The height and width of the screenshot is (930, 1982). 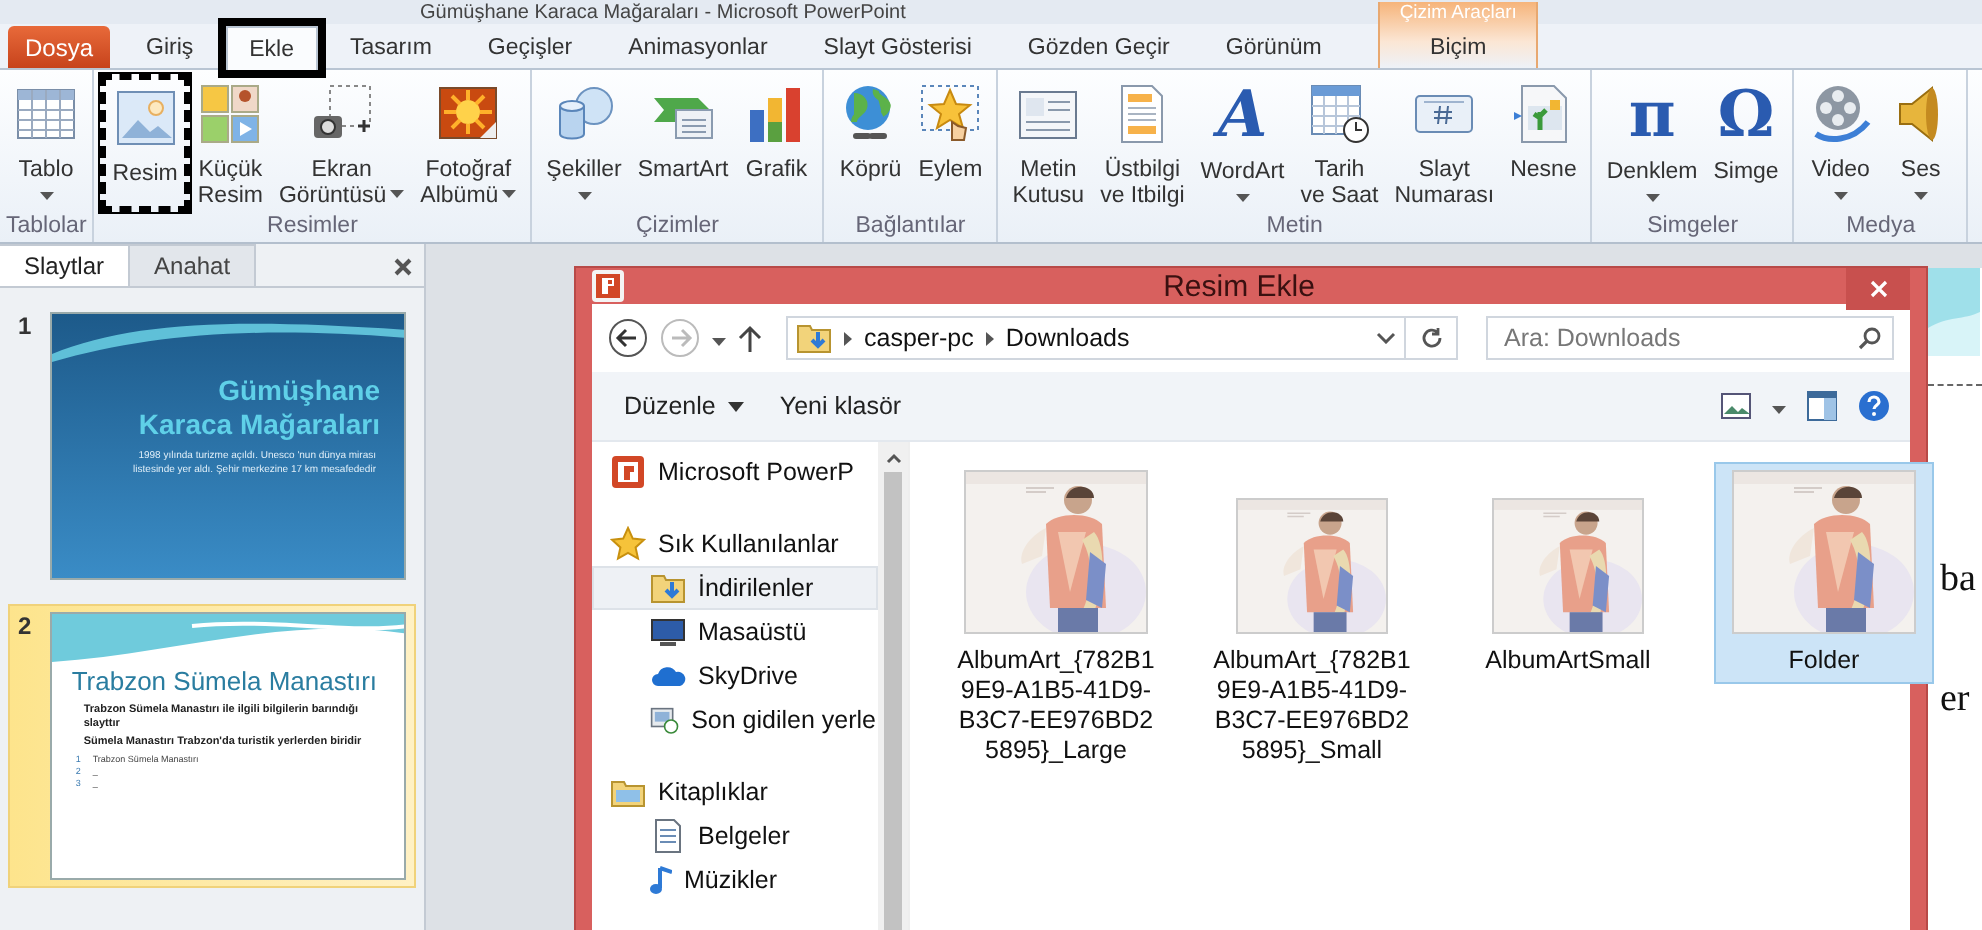 I want to click on ribbon-tab: Biçim, so click(x=1458, y=47).